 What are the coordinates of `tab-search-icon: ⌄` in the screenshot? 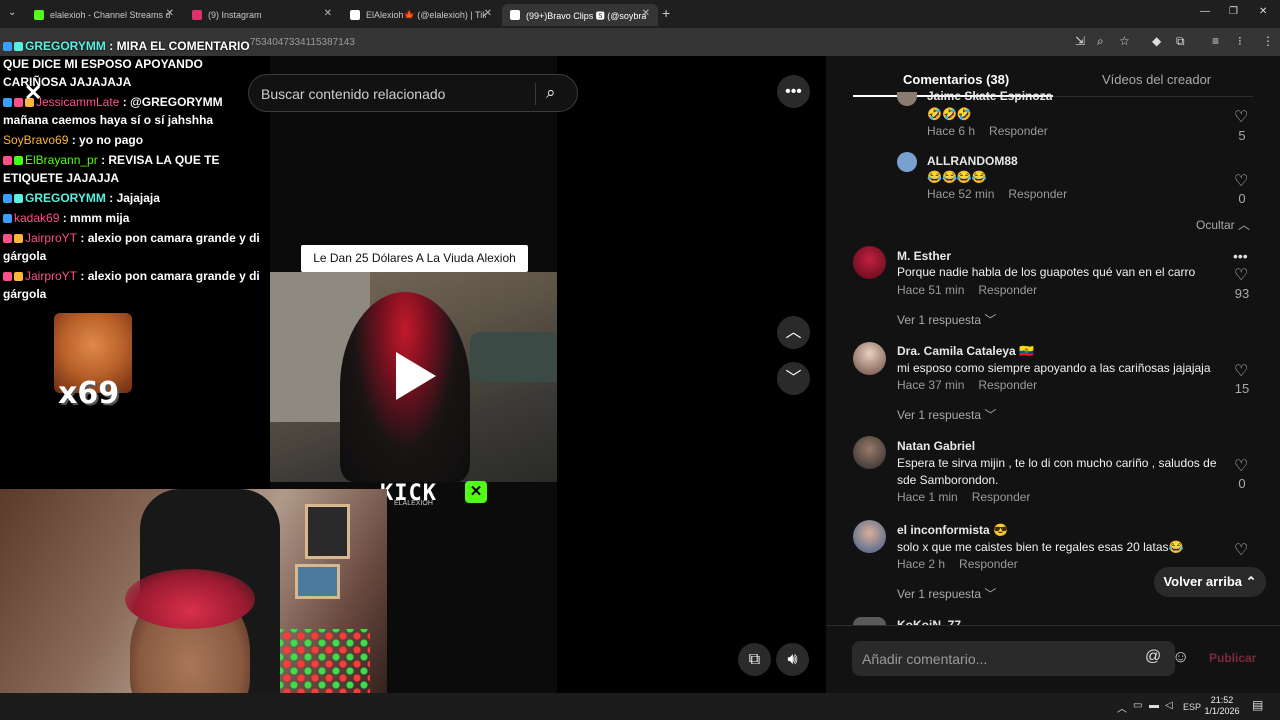 It's located at (12, 12).